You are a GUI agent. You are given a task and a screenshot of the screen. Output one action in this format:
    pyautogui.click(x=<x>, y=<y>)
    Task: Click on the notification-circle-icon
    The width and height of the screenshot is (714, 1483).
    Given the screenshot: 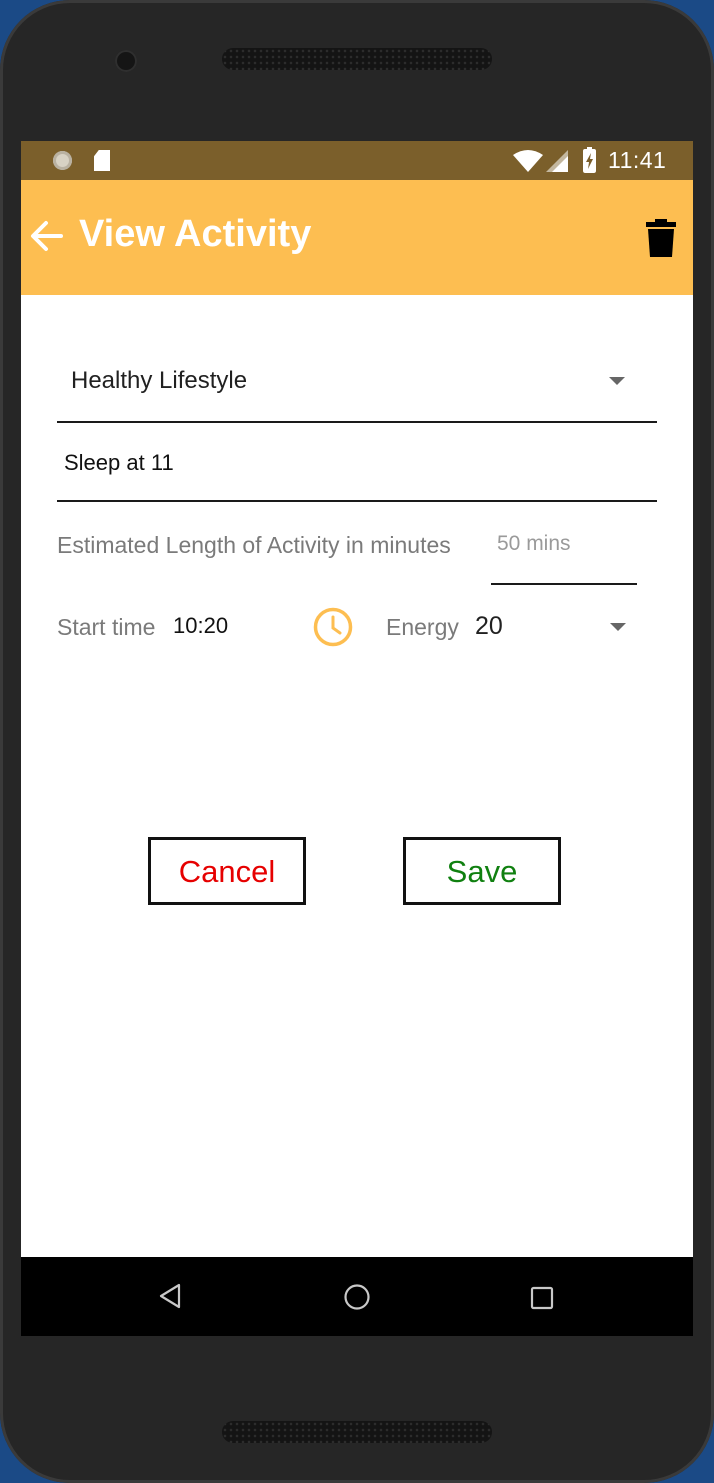 What is the action you would take?
    pyautogui.click(x=62, y=160)
    